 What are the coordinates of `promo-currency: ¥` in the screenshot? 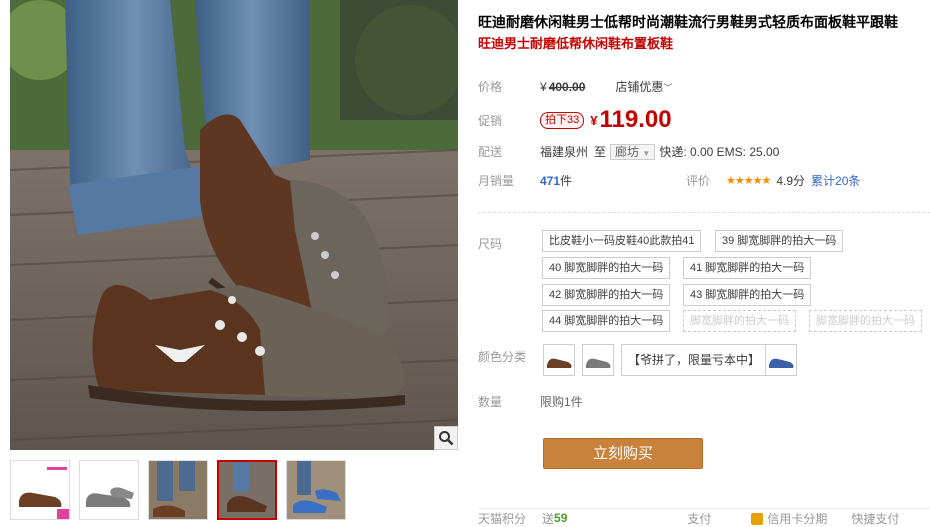 It's located at (594, 120).